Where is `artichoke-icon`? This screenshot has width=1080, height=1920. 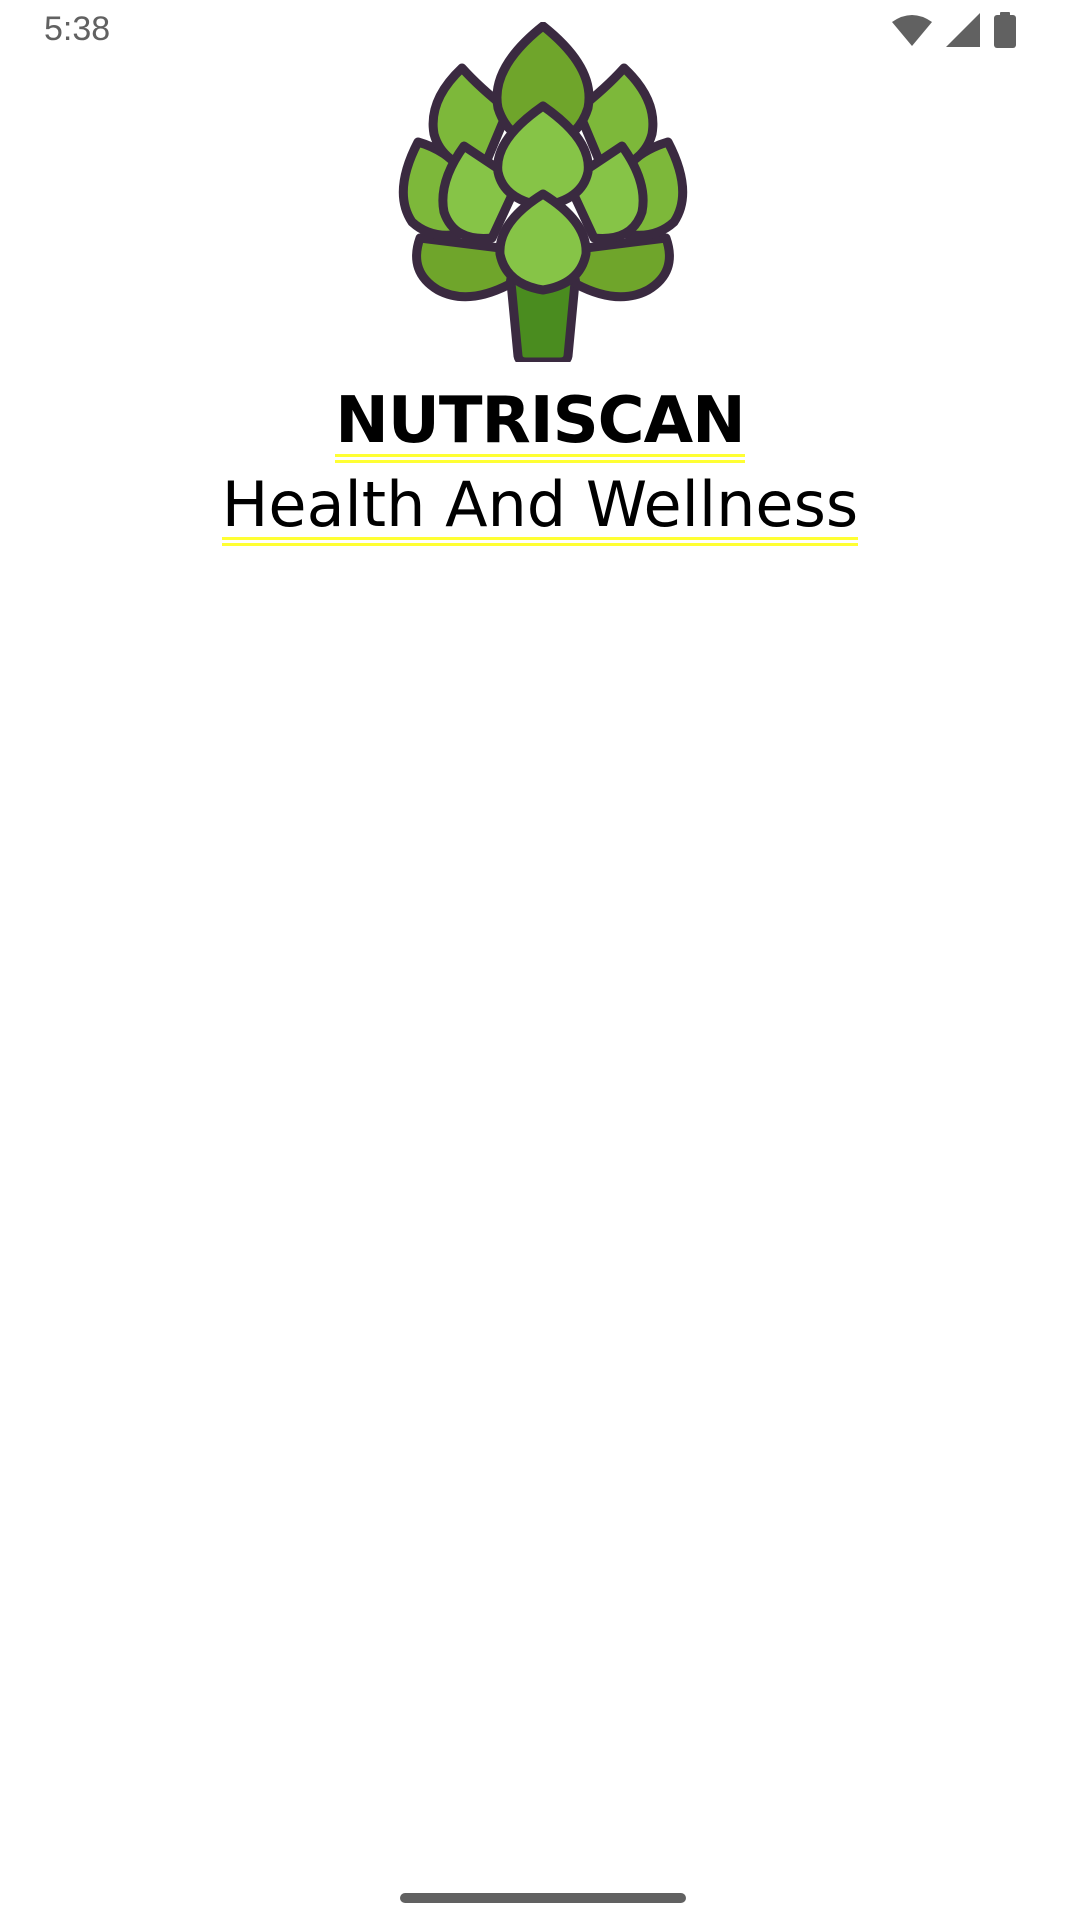
artichoke-icon is located at coordinates (543, 194).